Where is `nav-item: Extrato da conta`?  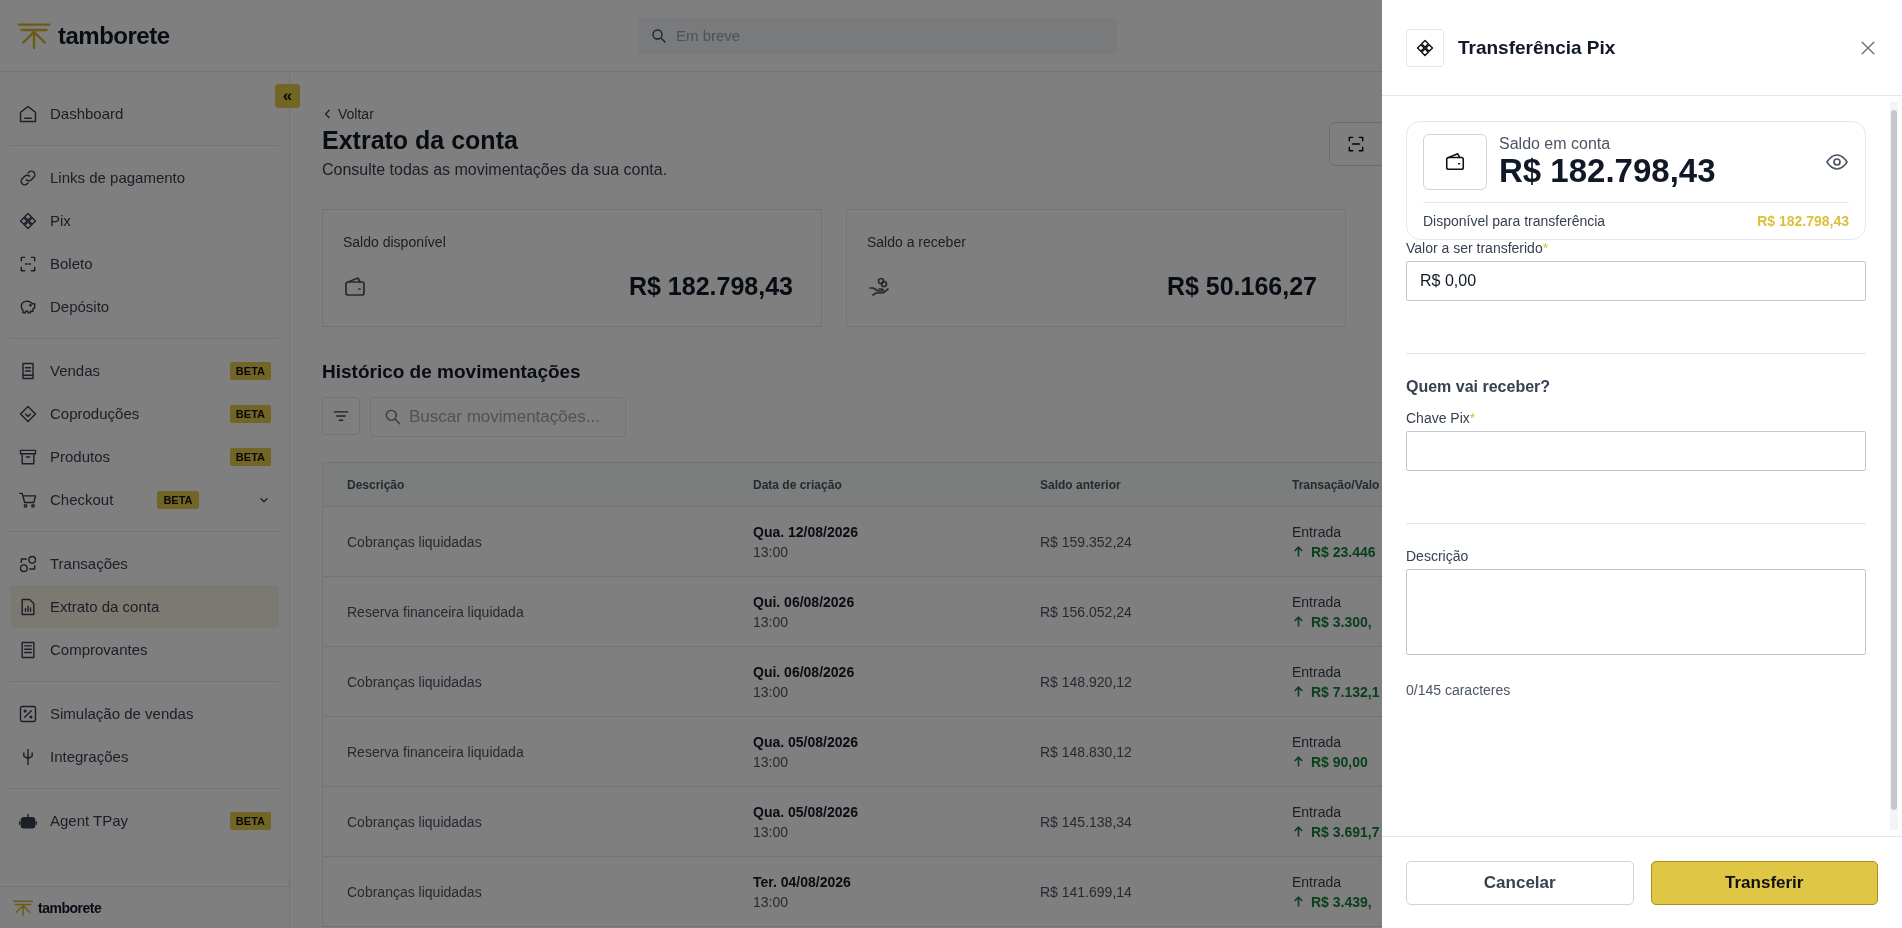 nav-item: Extrato da conta is located at coordinates (144, 606).